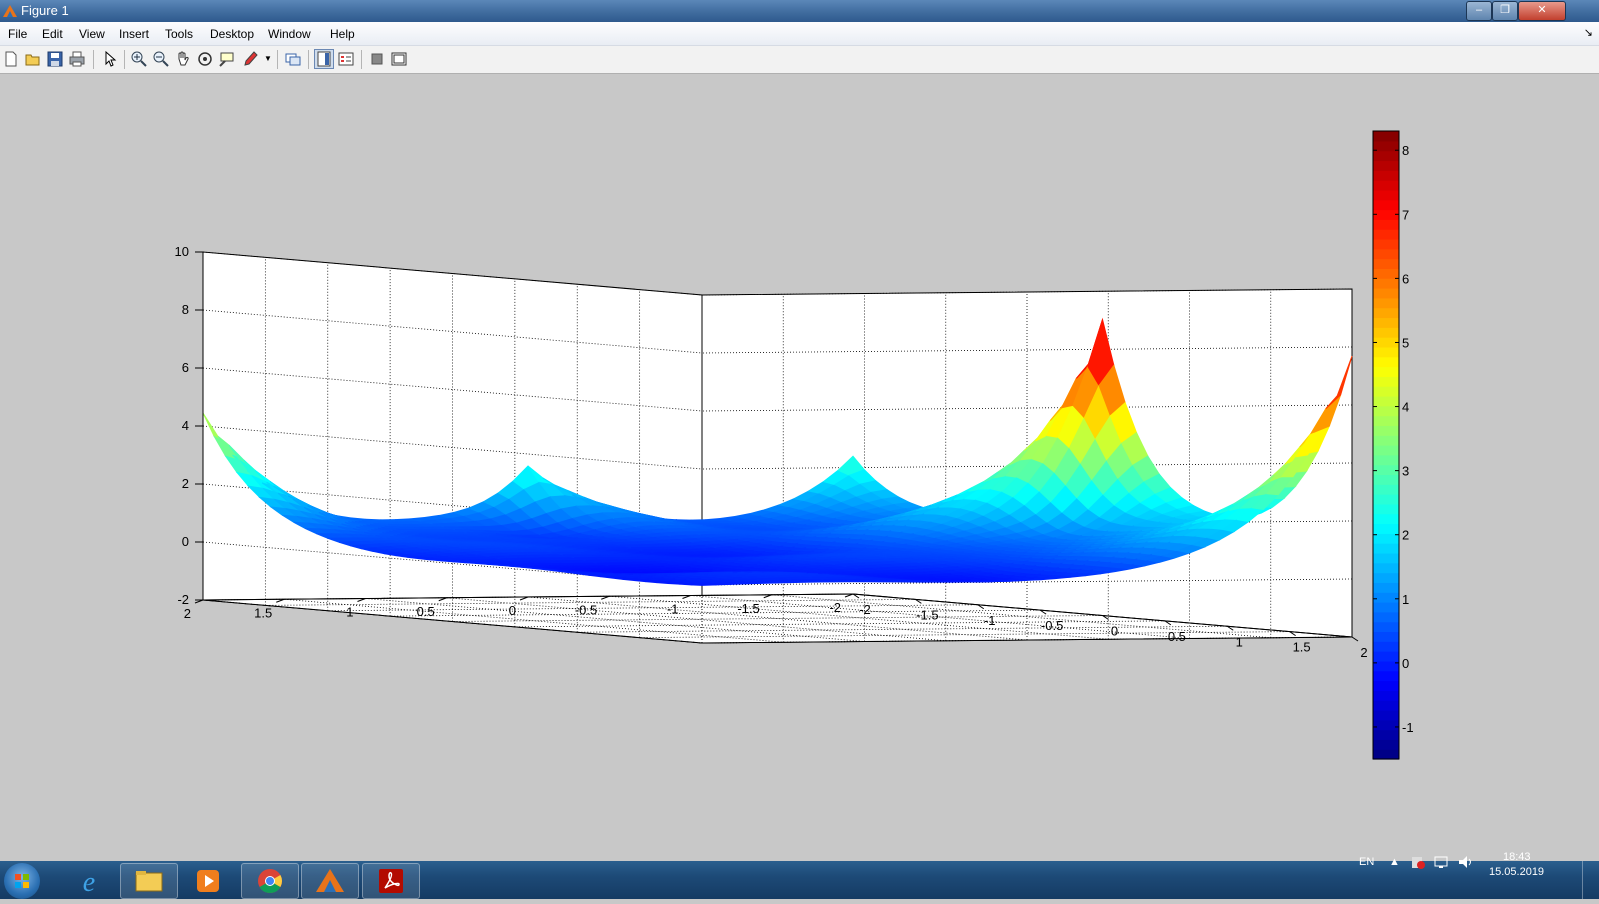  I want to click on colorbar-tick-label: 2, so click(1405, 535).